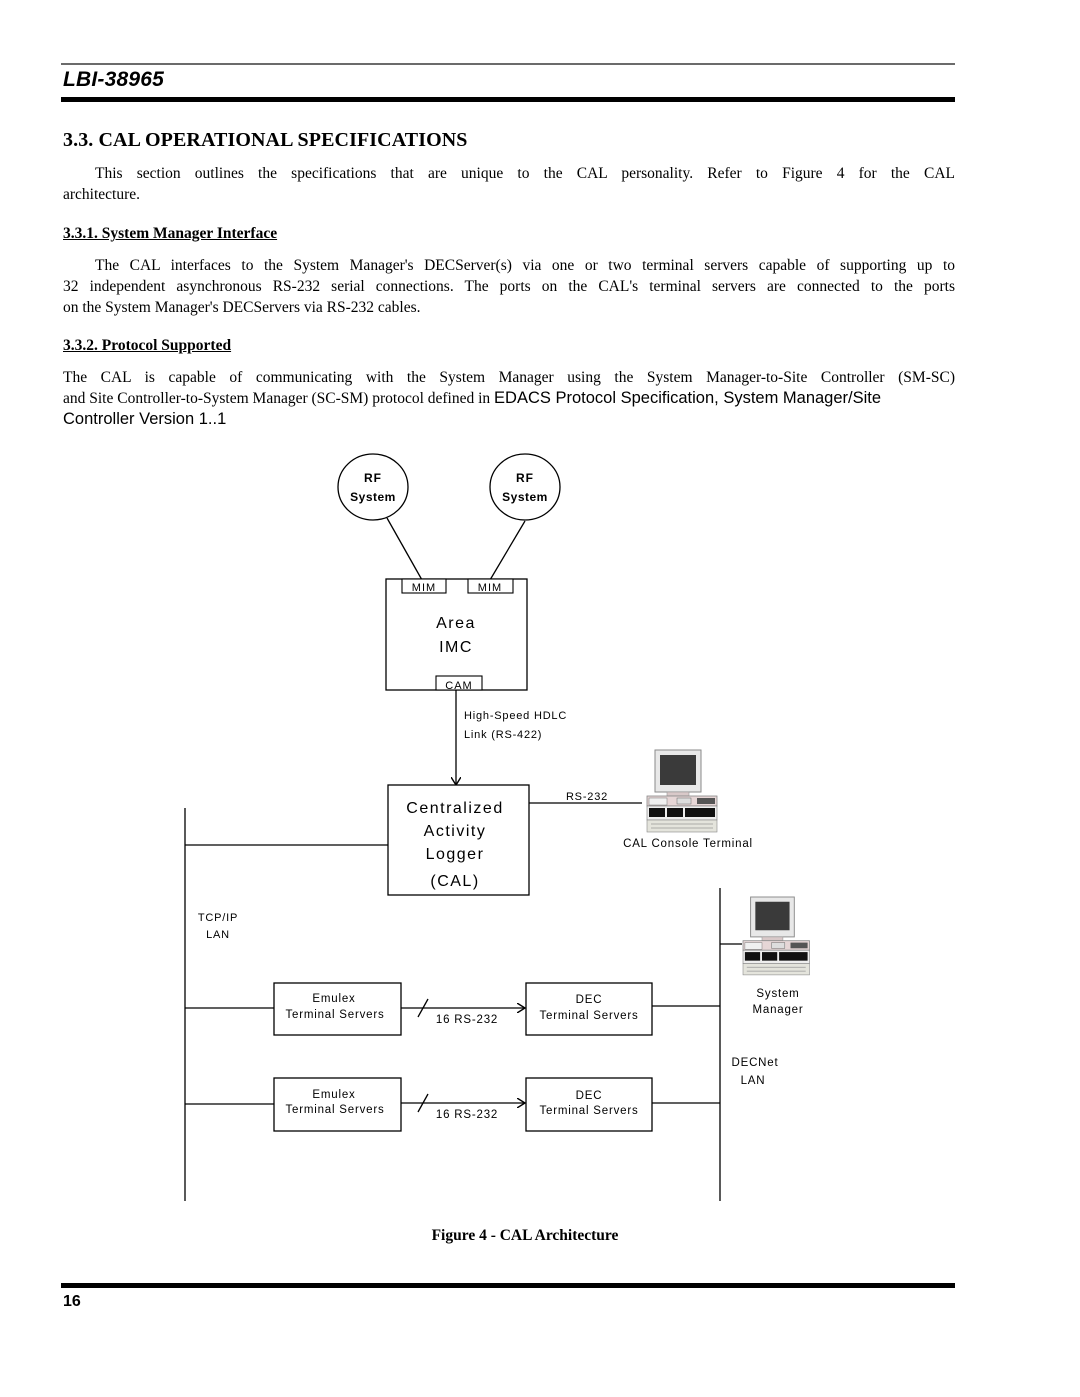 Image resolution: width=1080 pixels, height=1397 pixels. I want to click on link-1-label: 16 RS-232, so click(467, 1020).